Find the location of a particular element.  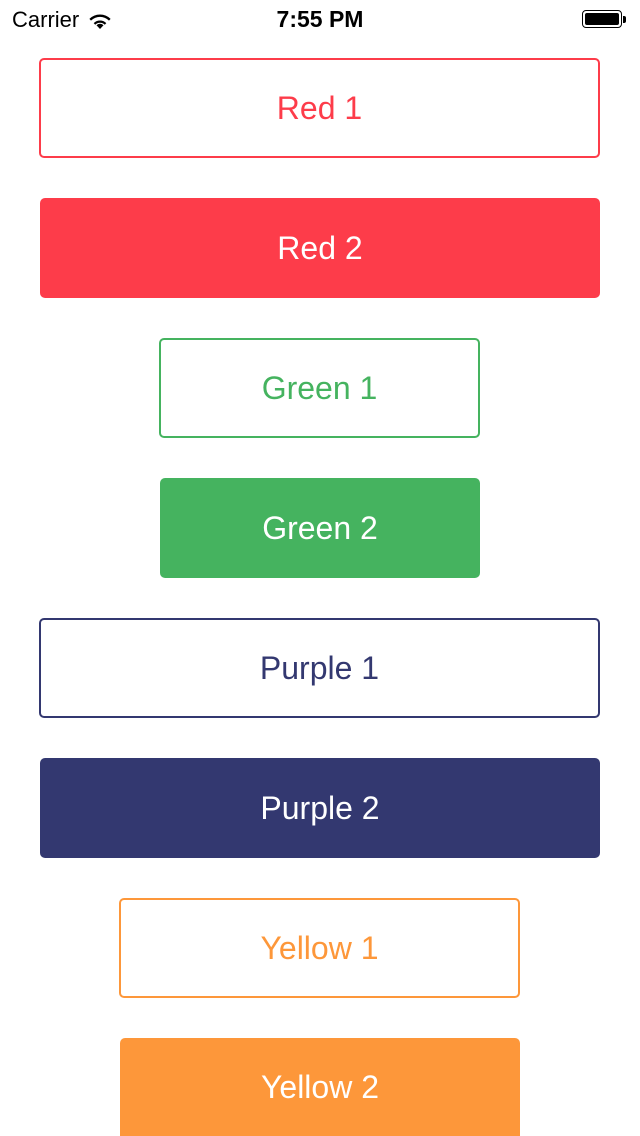

green-2-button: Green 2 is located at coordinates (320, 528).